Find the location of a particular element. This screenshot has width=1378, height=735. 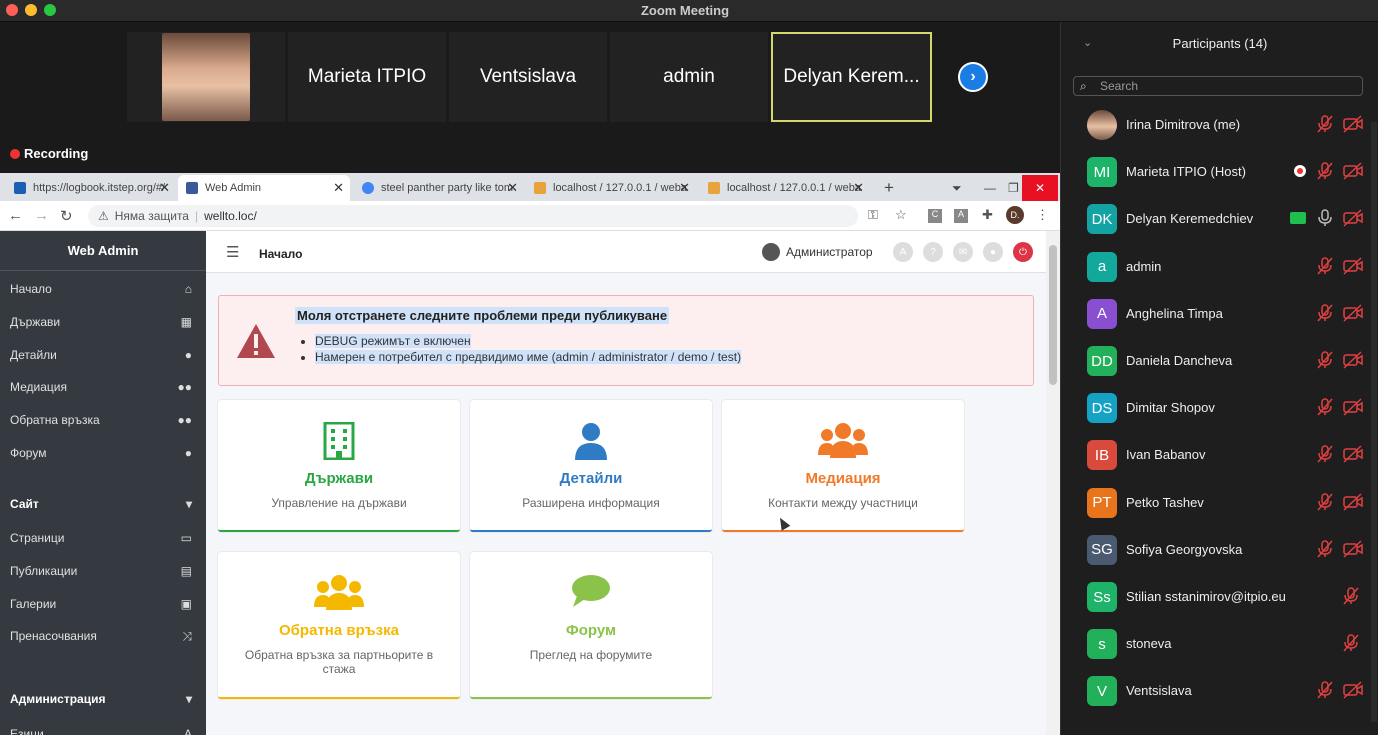

sidebar-item-galleries: Галерии ▣ is located at coordinates (103, 604).